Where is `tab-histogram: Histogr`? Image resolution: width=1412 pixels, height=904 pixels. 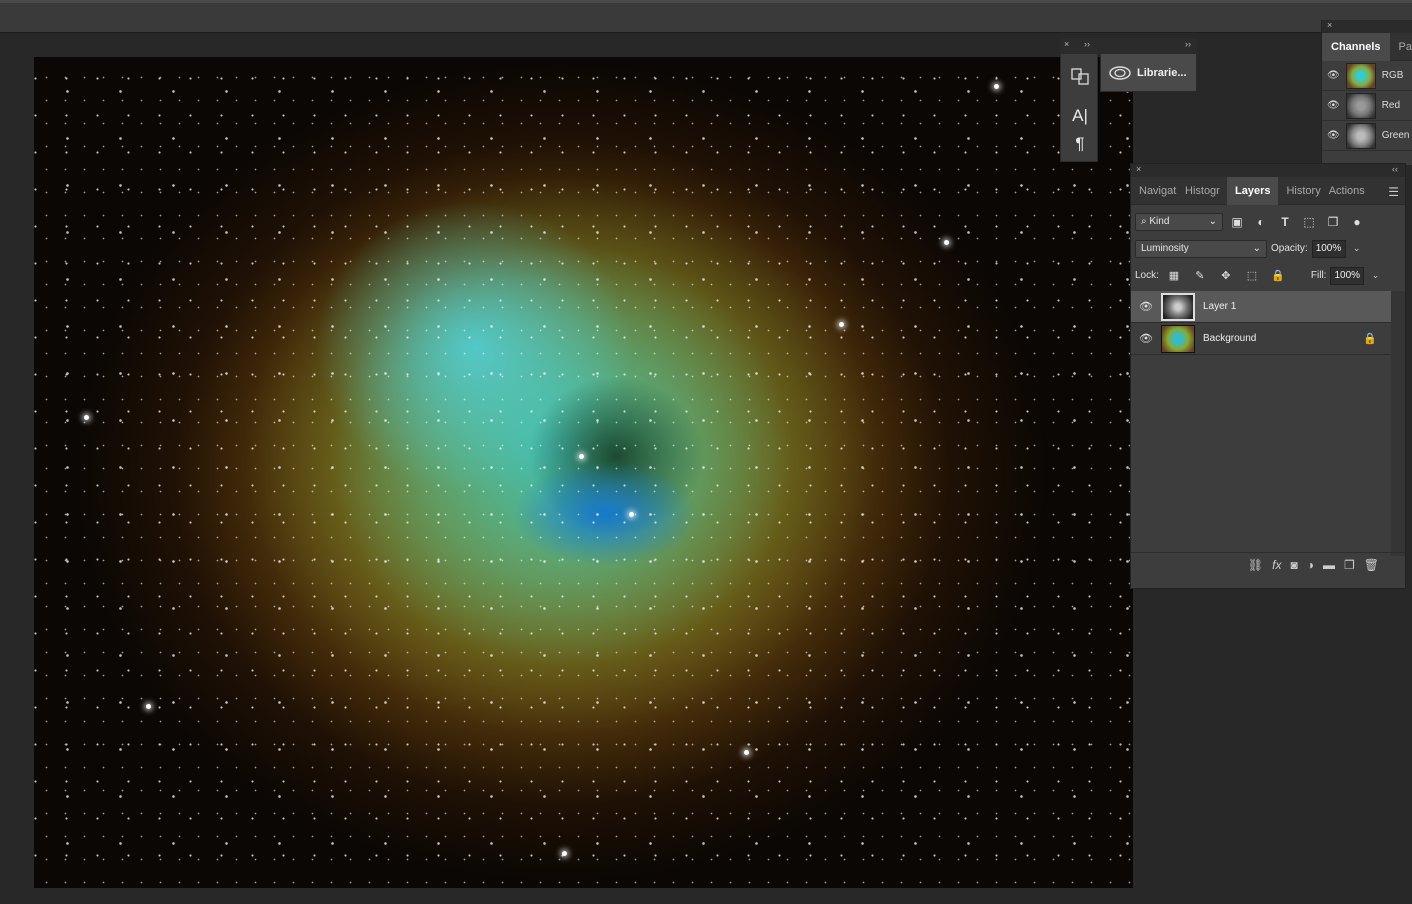 tab-histogram: Histogr is located at coordinates (1204, 191).